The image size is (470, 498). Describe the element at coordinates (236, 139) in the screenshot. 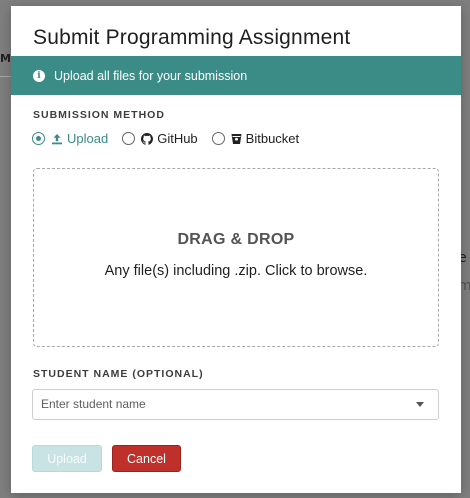

I see `bitbucket-icon` at that location.